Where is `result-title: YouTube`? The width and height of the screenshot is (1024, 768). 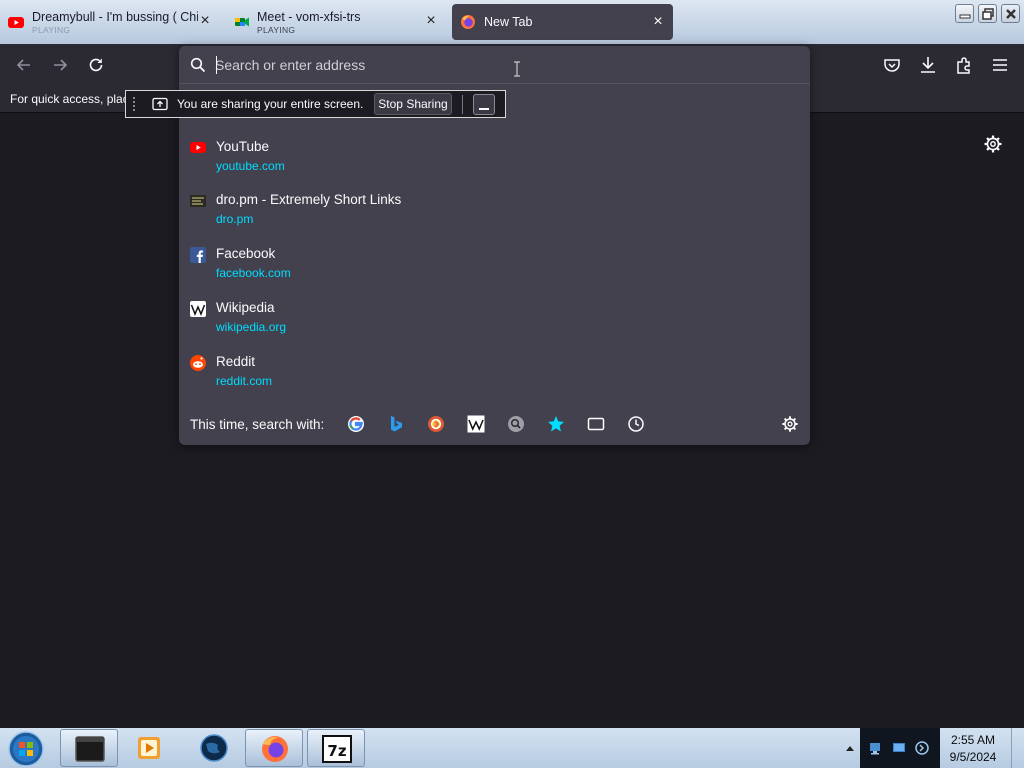
result-title: YouTube is located at coordinates (243, 146).